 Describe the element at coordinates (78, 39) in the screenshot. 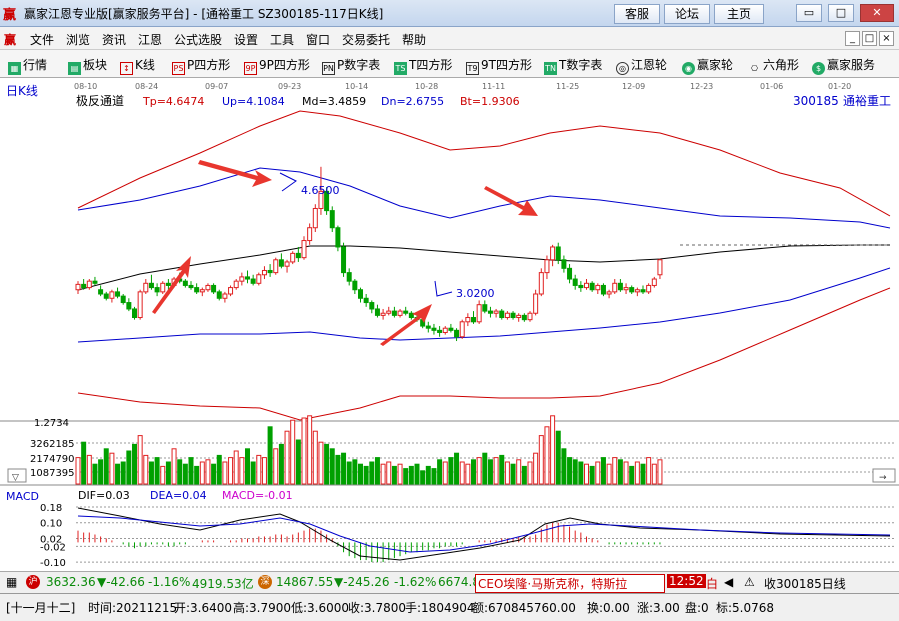

I see `menu-browse: 浏览` at that location.